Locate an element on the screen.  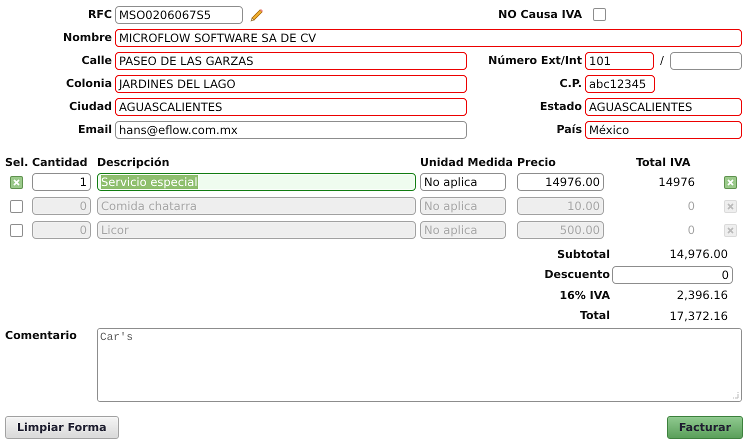
total-value: 17,372.16 is located at coordinates (698, 315).